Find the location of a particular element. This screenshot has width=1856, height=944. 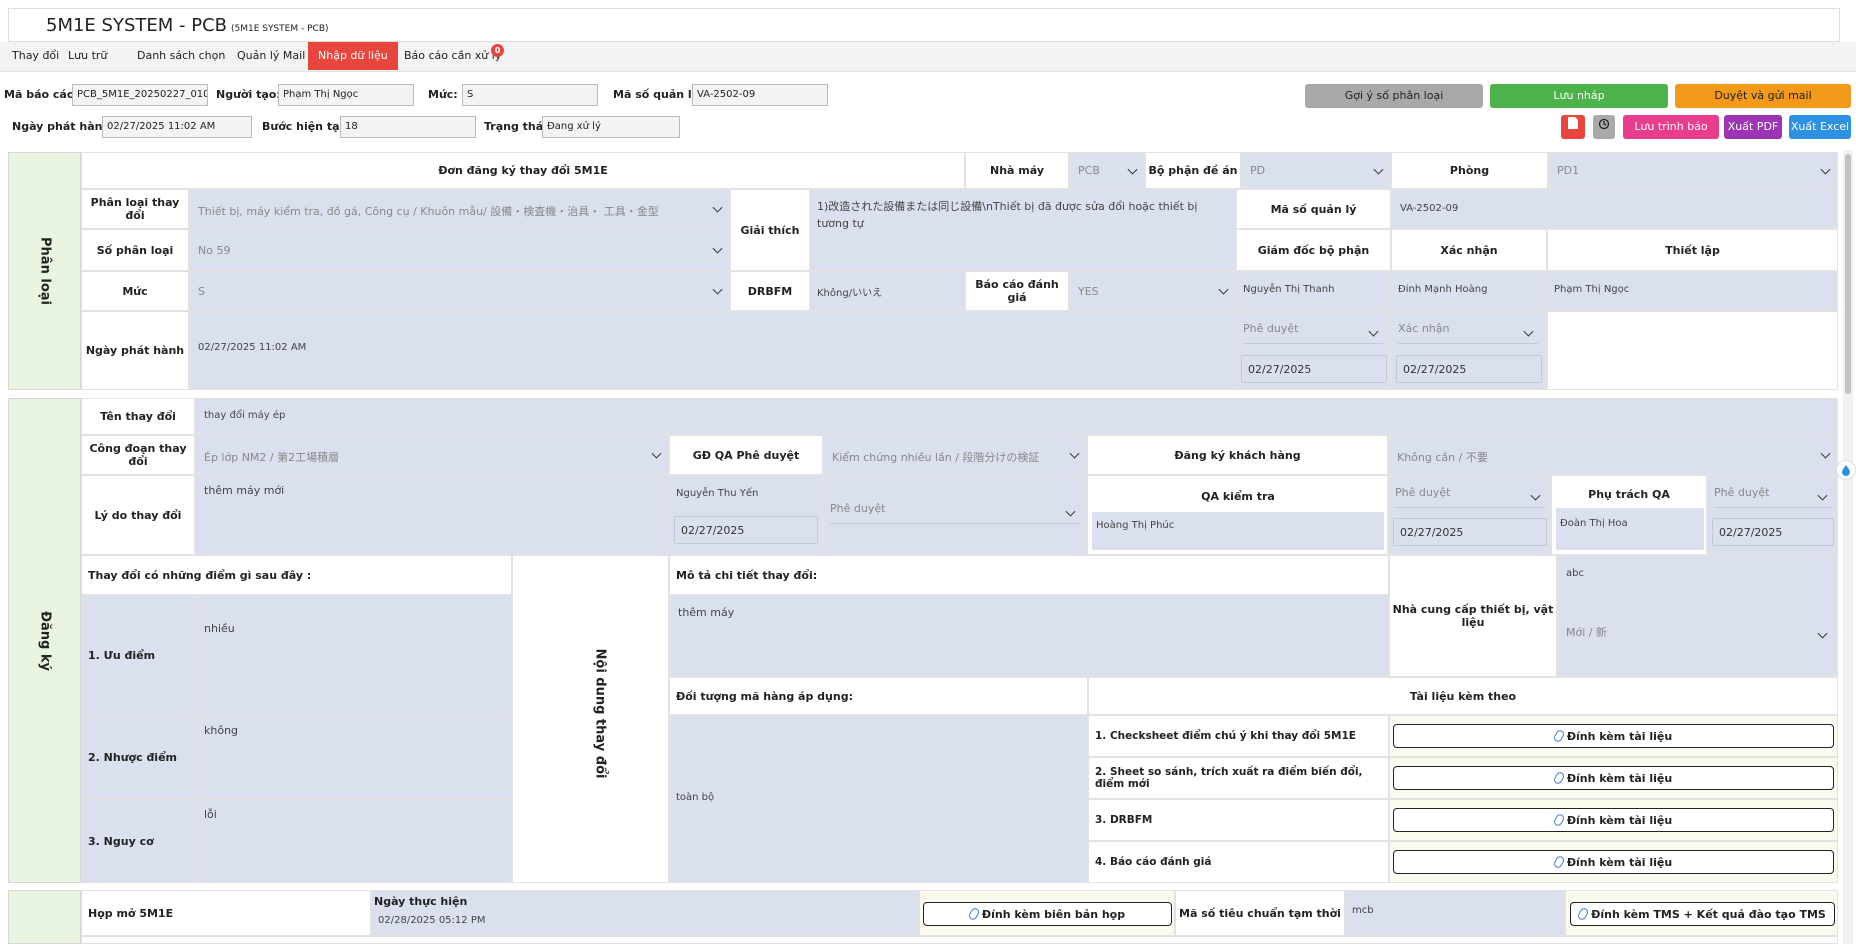

gd-bp-approval: Phê duyệt 02/27/2025 is located at coordinates (1313, 350).